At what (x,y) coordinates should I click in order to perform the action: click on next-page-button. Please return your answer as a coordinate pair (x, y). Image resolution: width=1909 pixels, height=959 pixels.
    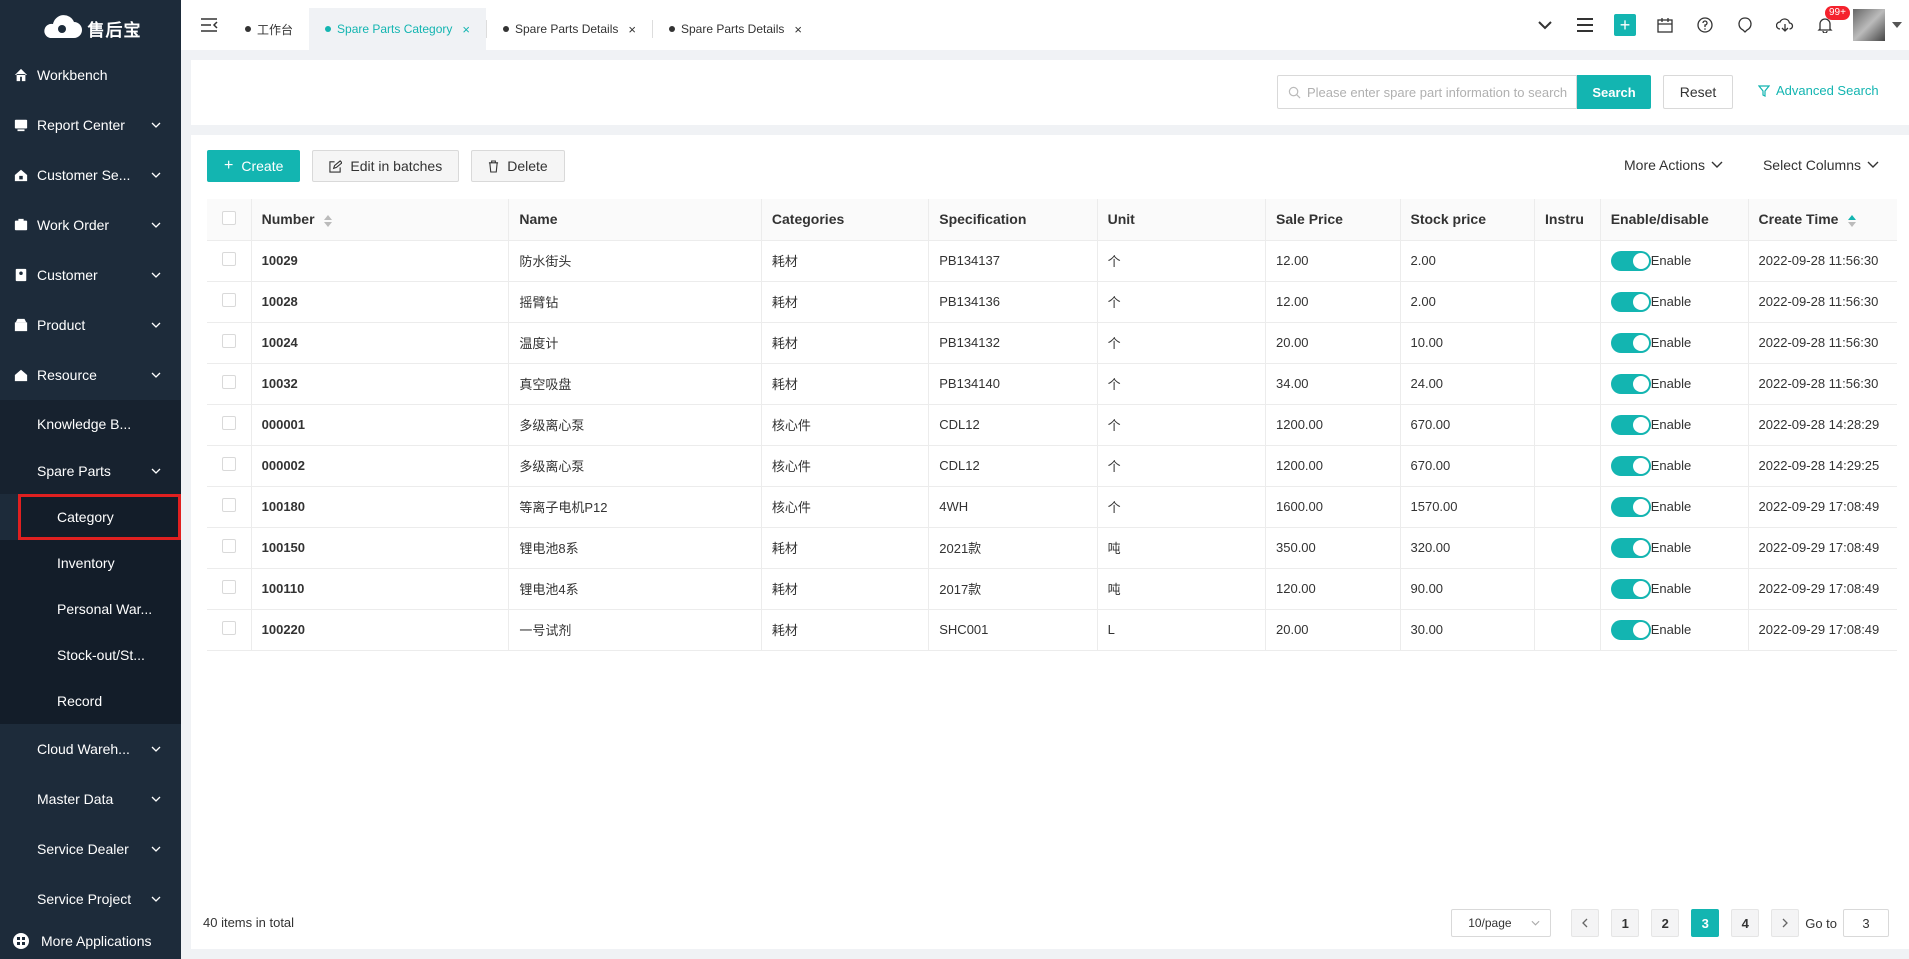
    Looking at the image, I should click on (1785, 923).